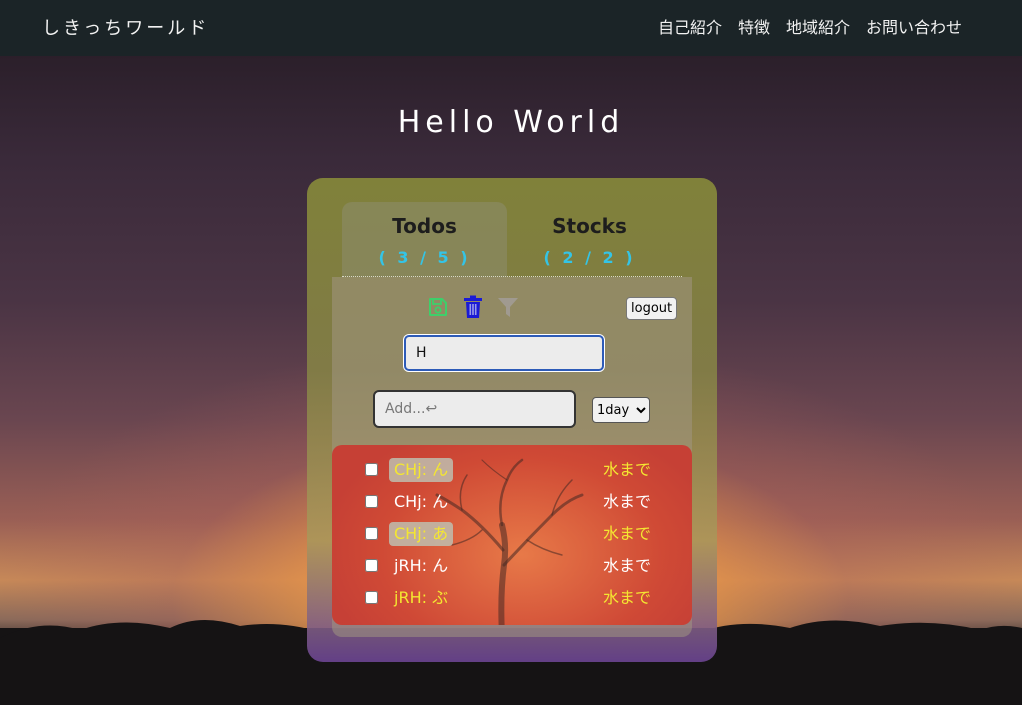 Image resolution: width=1022 pixels, height=705 pixels. What do you see at coordinates (754, 26) in the screenshot?
I see `nav-link-features: 特徴` at bounding box center [754, 26].